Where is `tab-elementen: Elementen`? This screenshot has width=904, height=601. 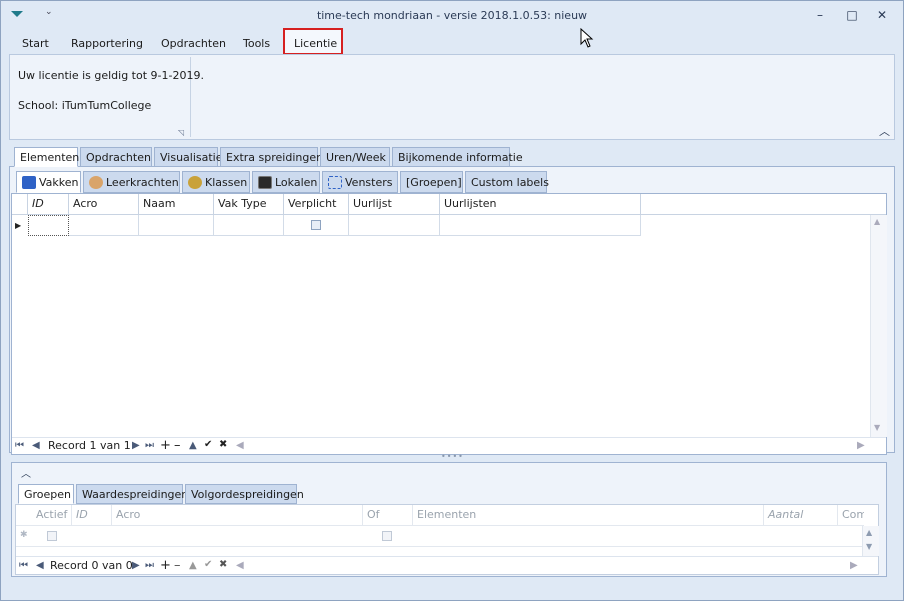 tab-elementen: Elementen is located at coordinates (46, 157).